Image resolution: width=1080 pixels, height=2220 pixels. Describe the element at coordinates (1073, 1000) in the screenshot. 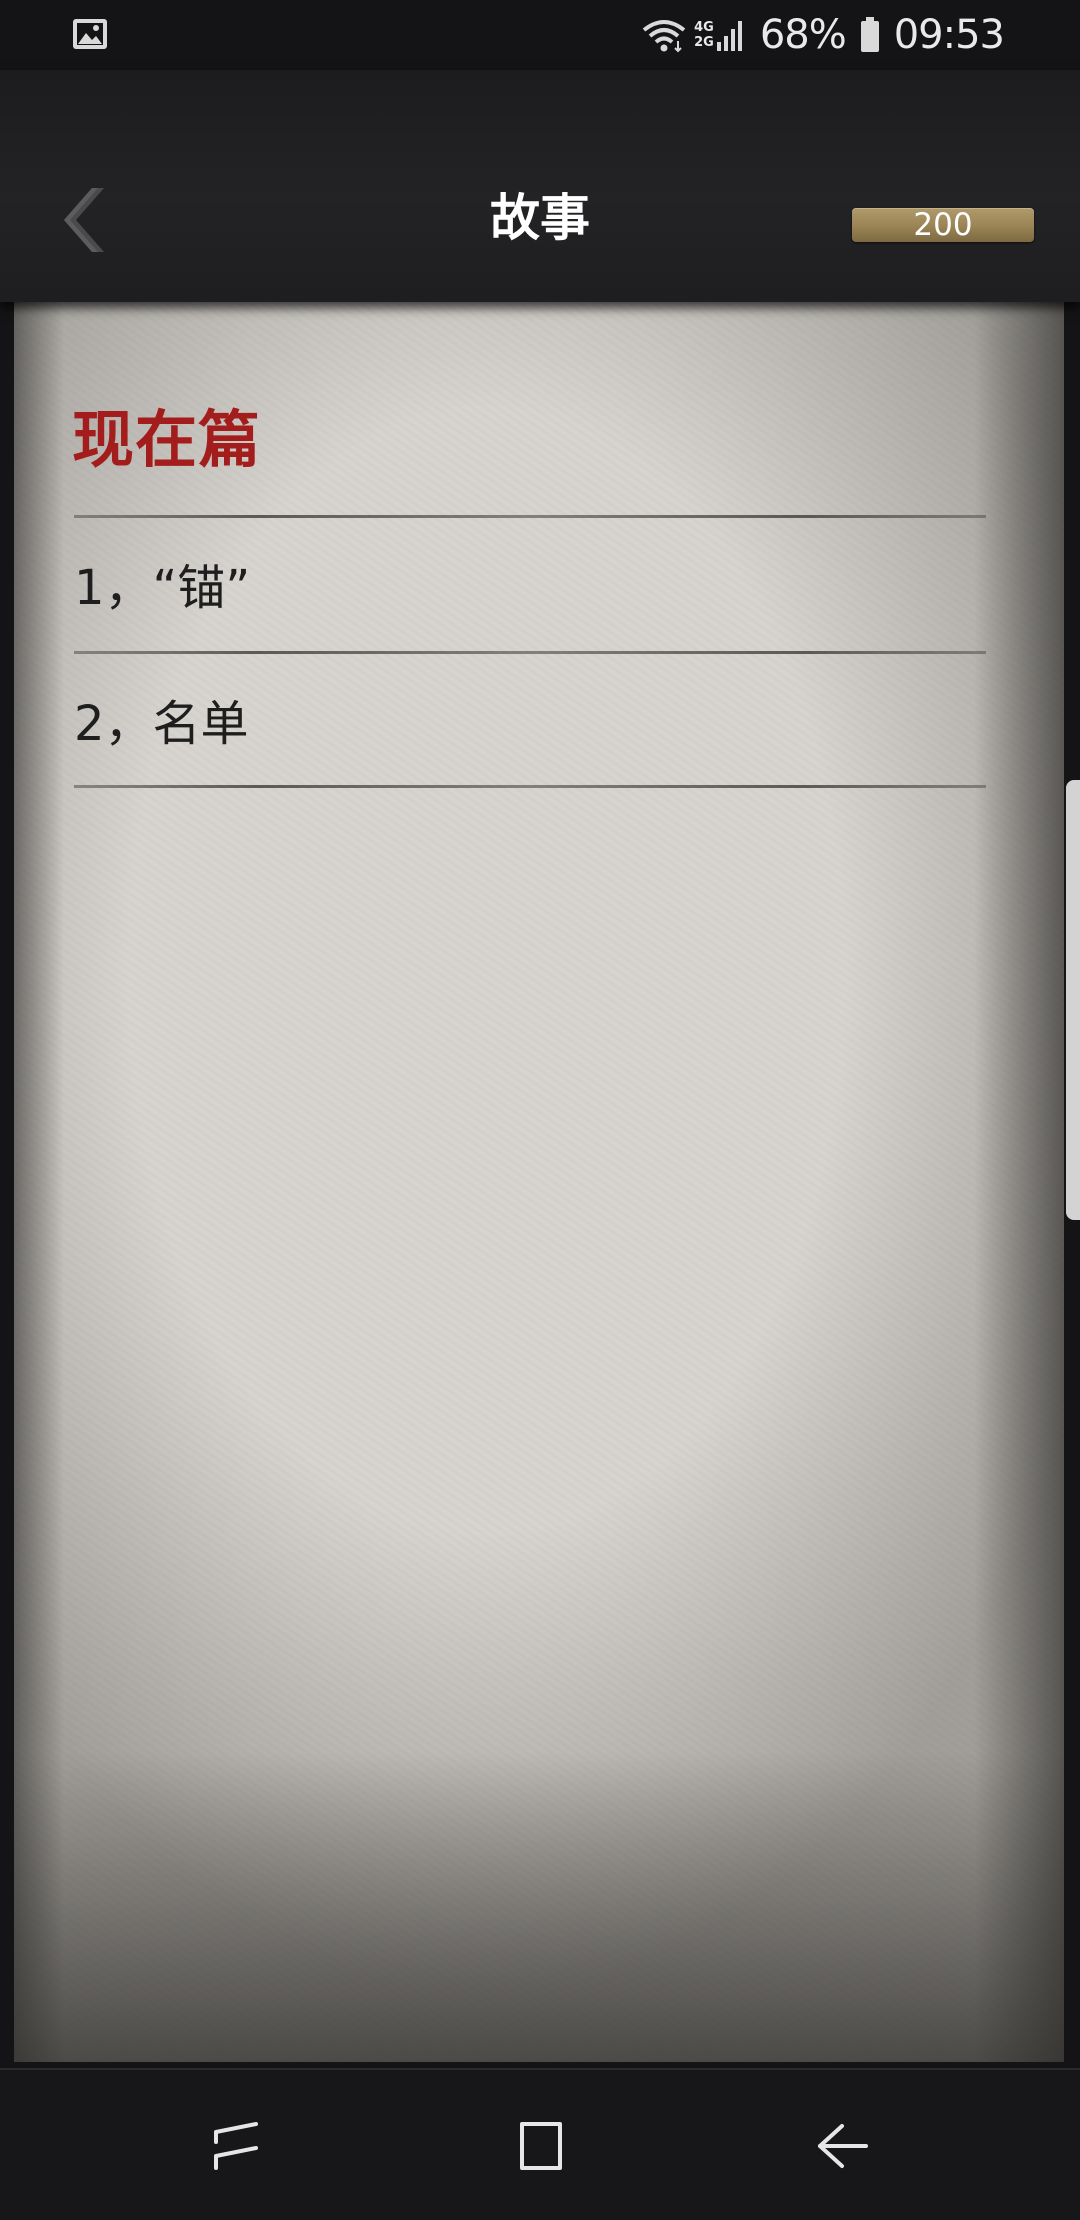

I see `edge-panel-handle` at that location.